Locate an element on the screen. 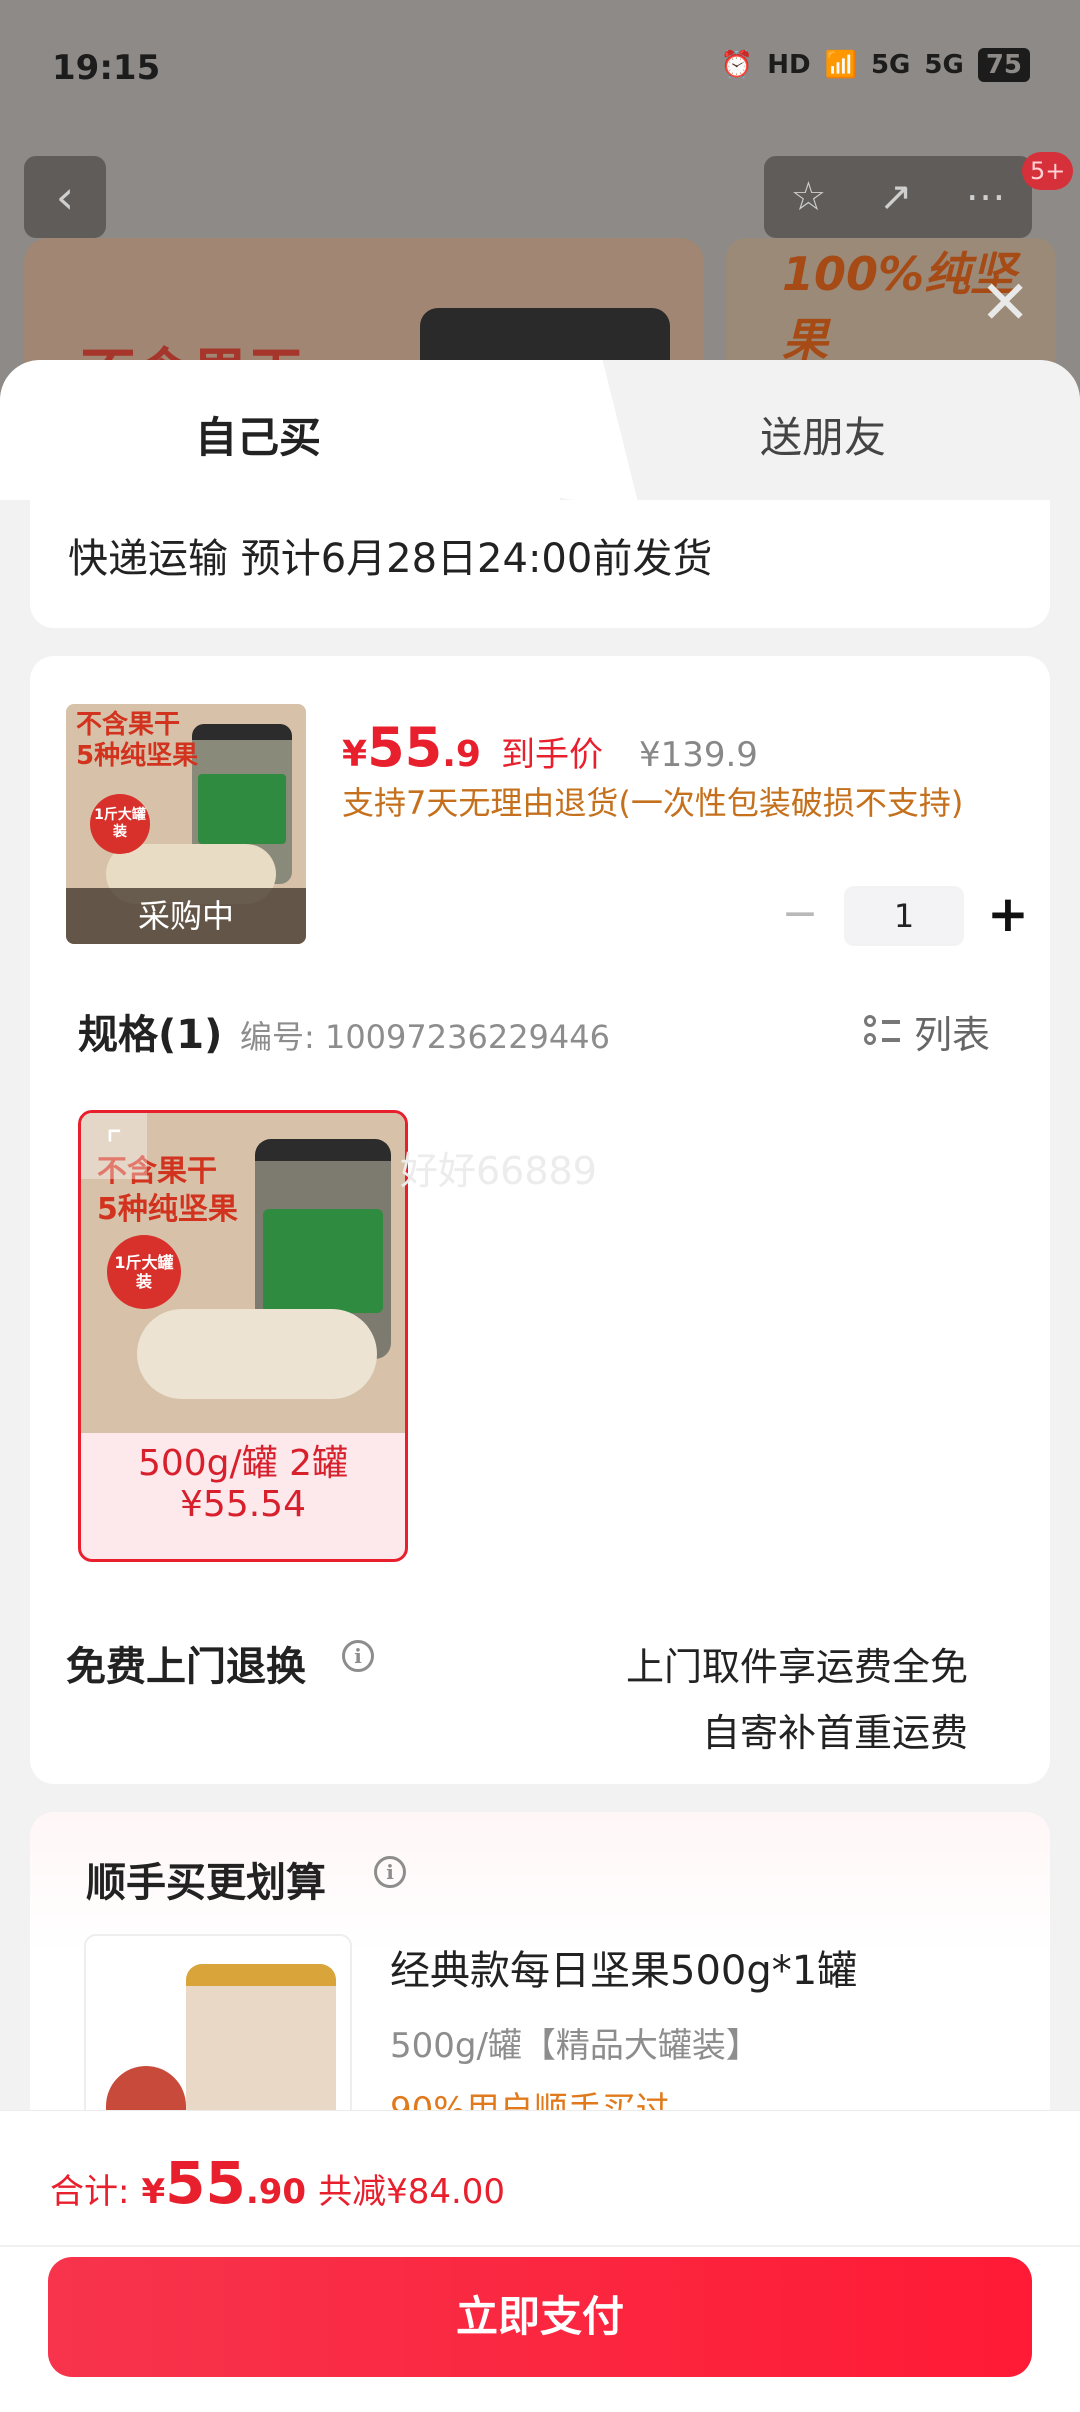  total-decimal: .90 is located at coordinates (276, 2192).